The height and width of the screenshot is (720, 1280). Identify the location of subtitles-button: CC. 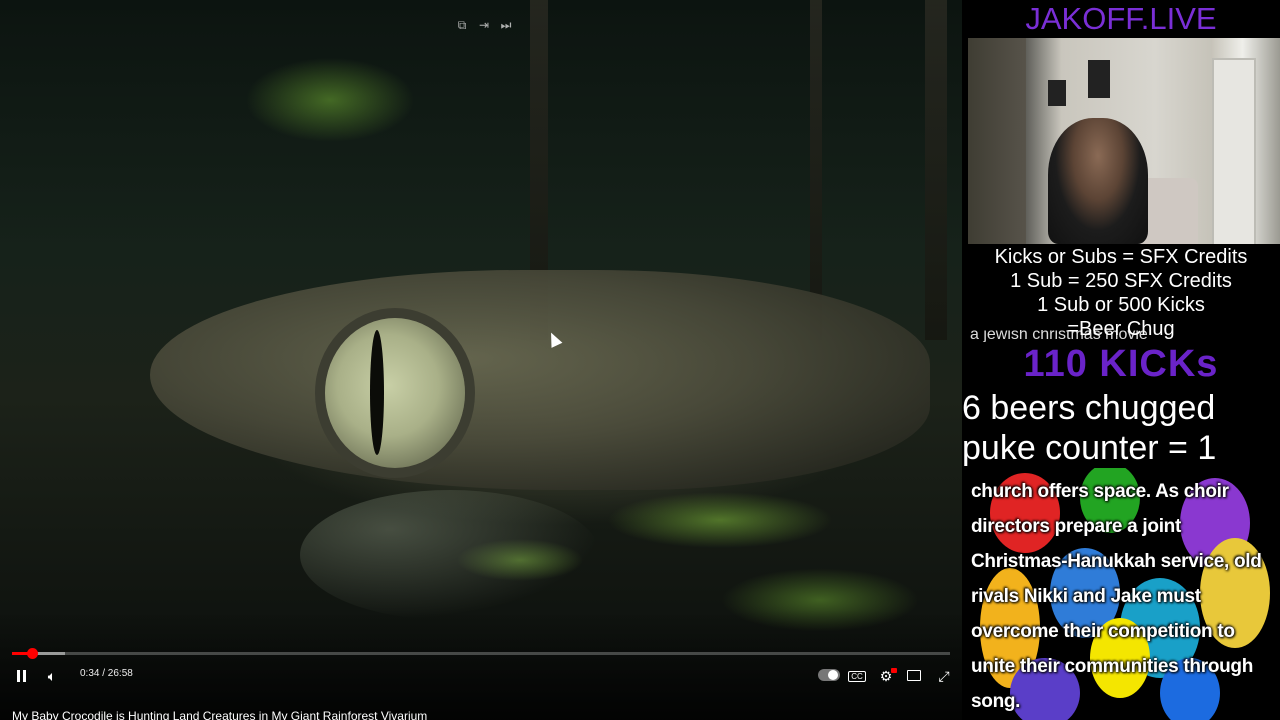
(857, 676).